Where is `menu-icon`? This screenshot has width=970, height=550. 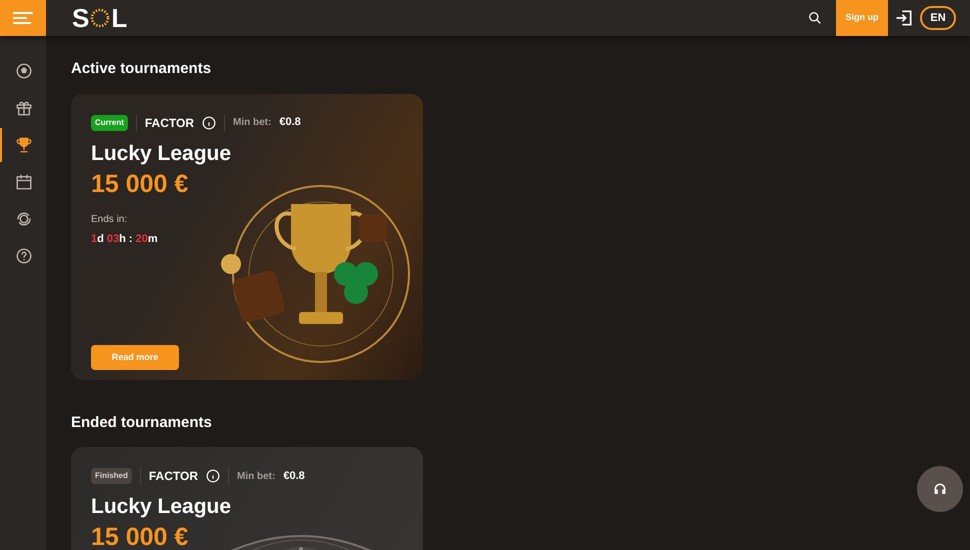
menu-icon is located at coordinates (23, 18).